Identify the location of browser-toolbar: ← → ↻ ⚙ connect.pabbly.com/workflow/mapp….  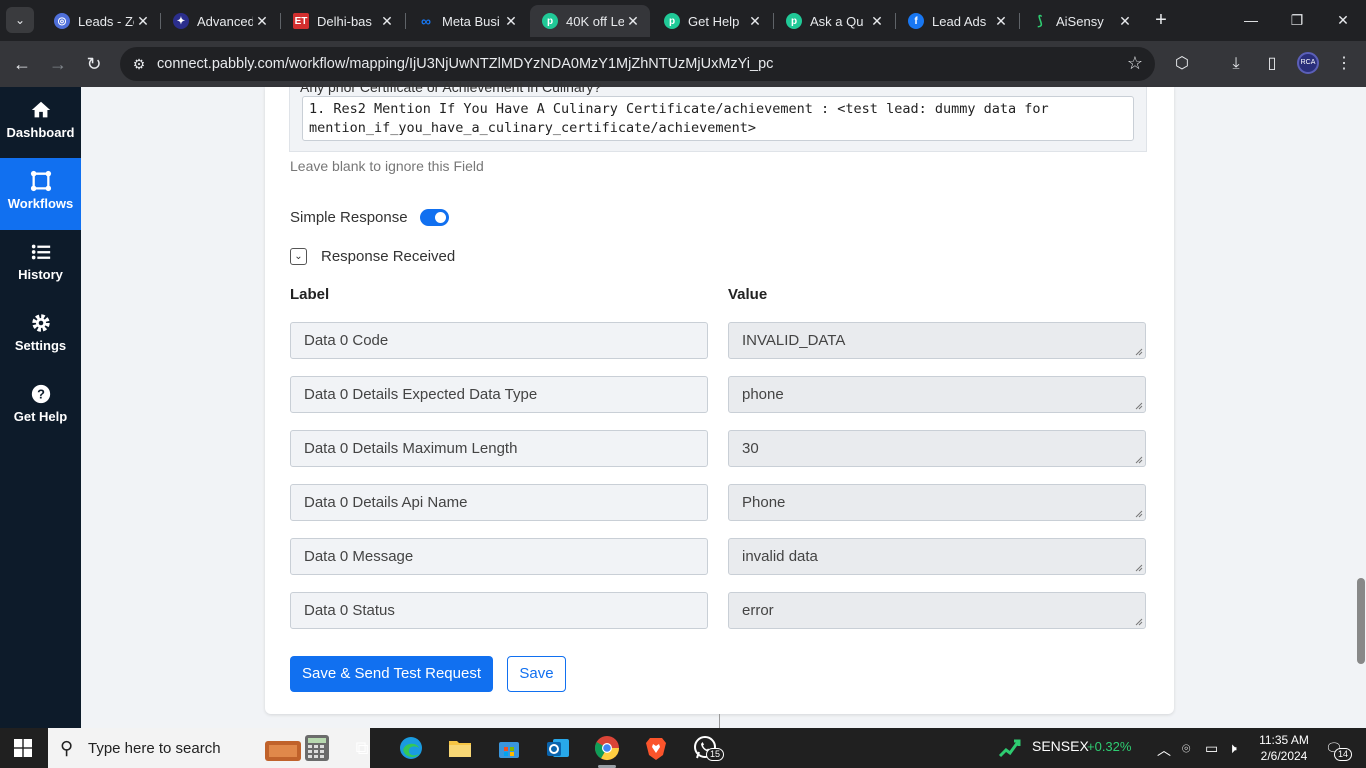
(683, 64).